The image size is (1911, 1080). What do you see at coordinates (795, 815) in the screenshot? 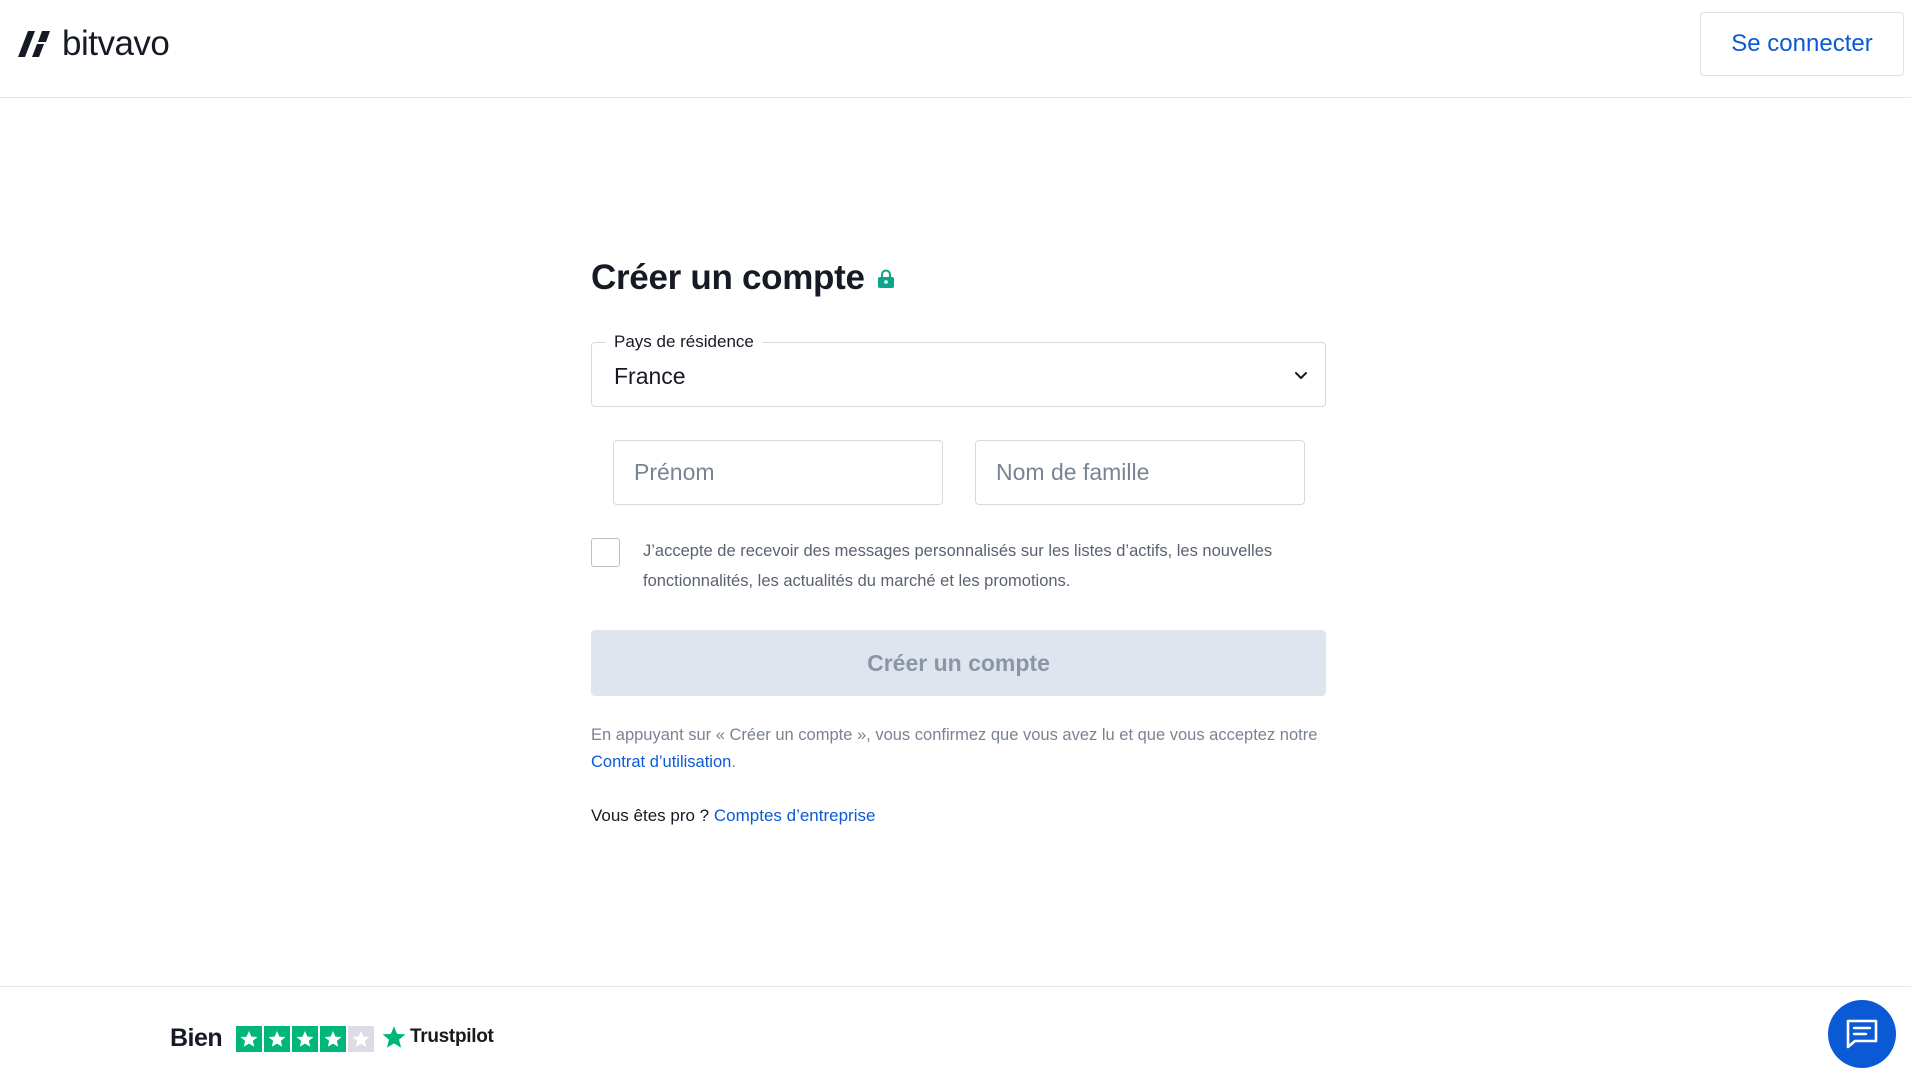
I see `business-accounts-link: Comptes d’entreprise` at bounding box center [795, 815].